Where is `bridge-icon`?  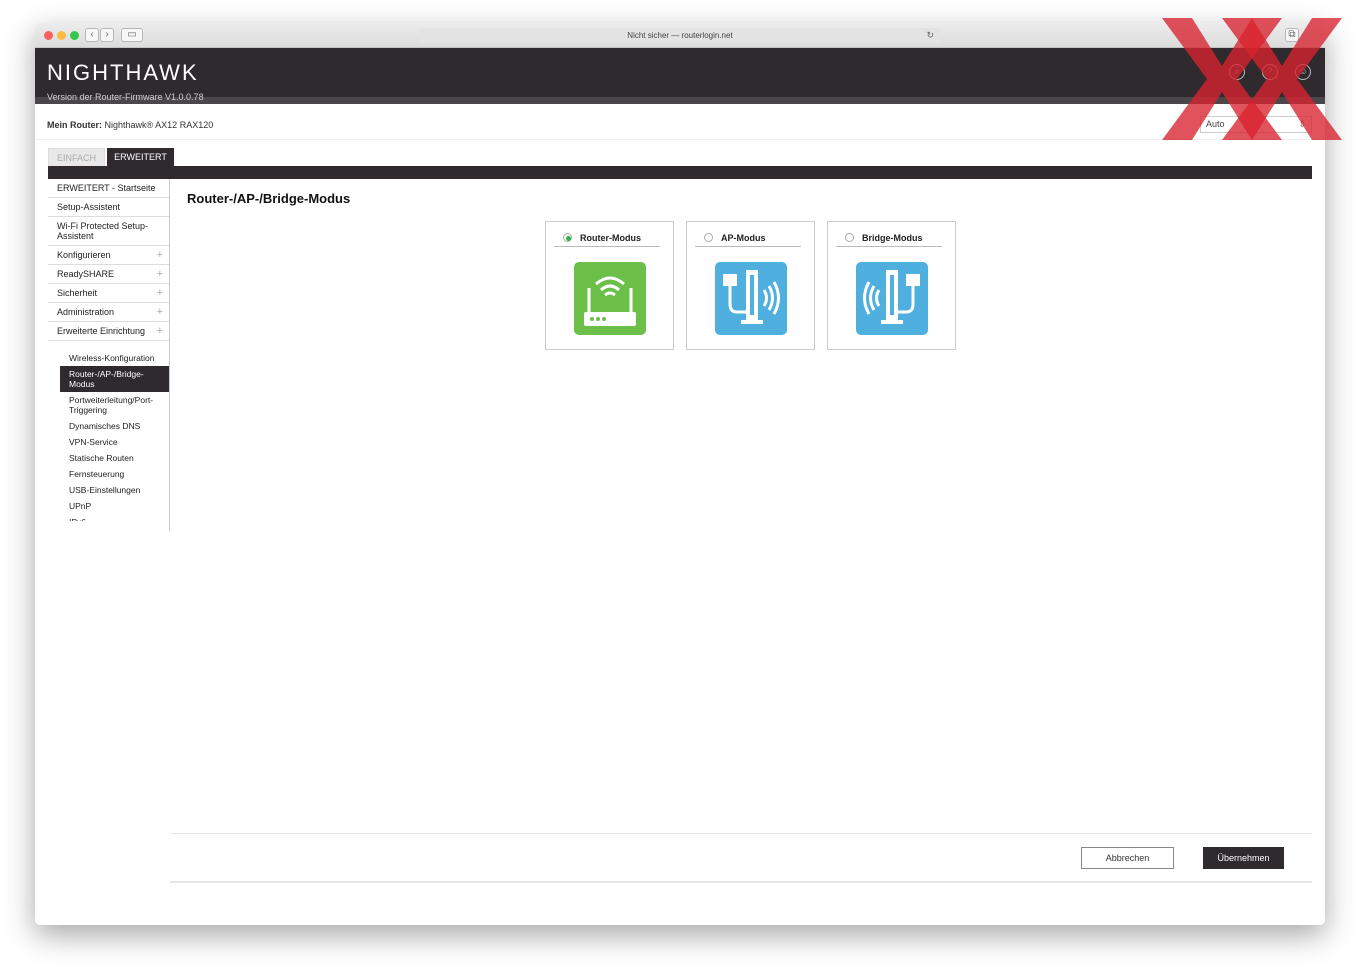
bridge-icon is located at coordinates (892, 298).